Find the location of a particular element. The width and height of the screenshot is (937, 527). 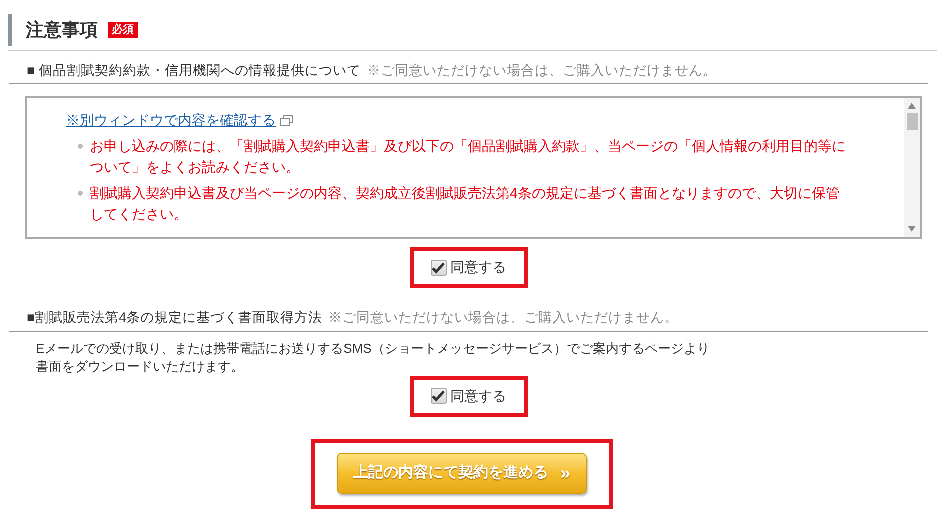

scroll-down-icon is located at coordinates (912, 229).